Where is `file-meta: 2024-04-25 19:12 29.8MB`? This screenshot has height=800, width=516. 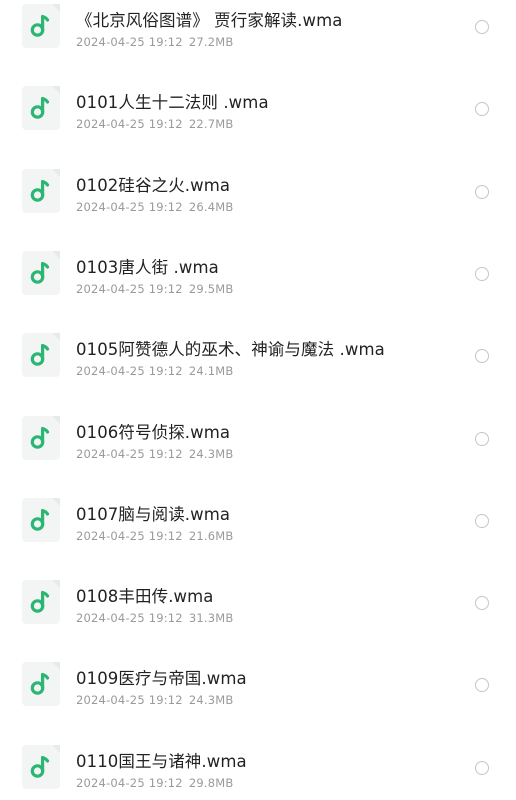 file-meta: 2024-04-25 19:12 29.8MB is located at coordinates (154, 783).